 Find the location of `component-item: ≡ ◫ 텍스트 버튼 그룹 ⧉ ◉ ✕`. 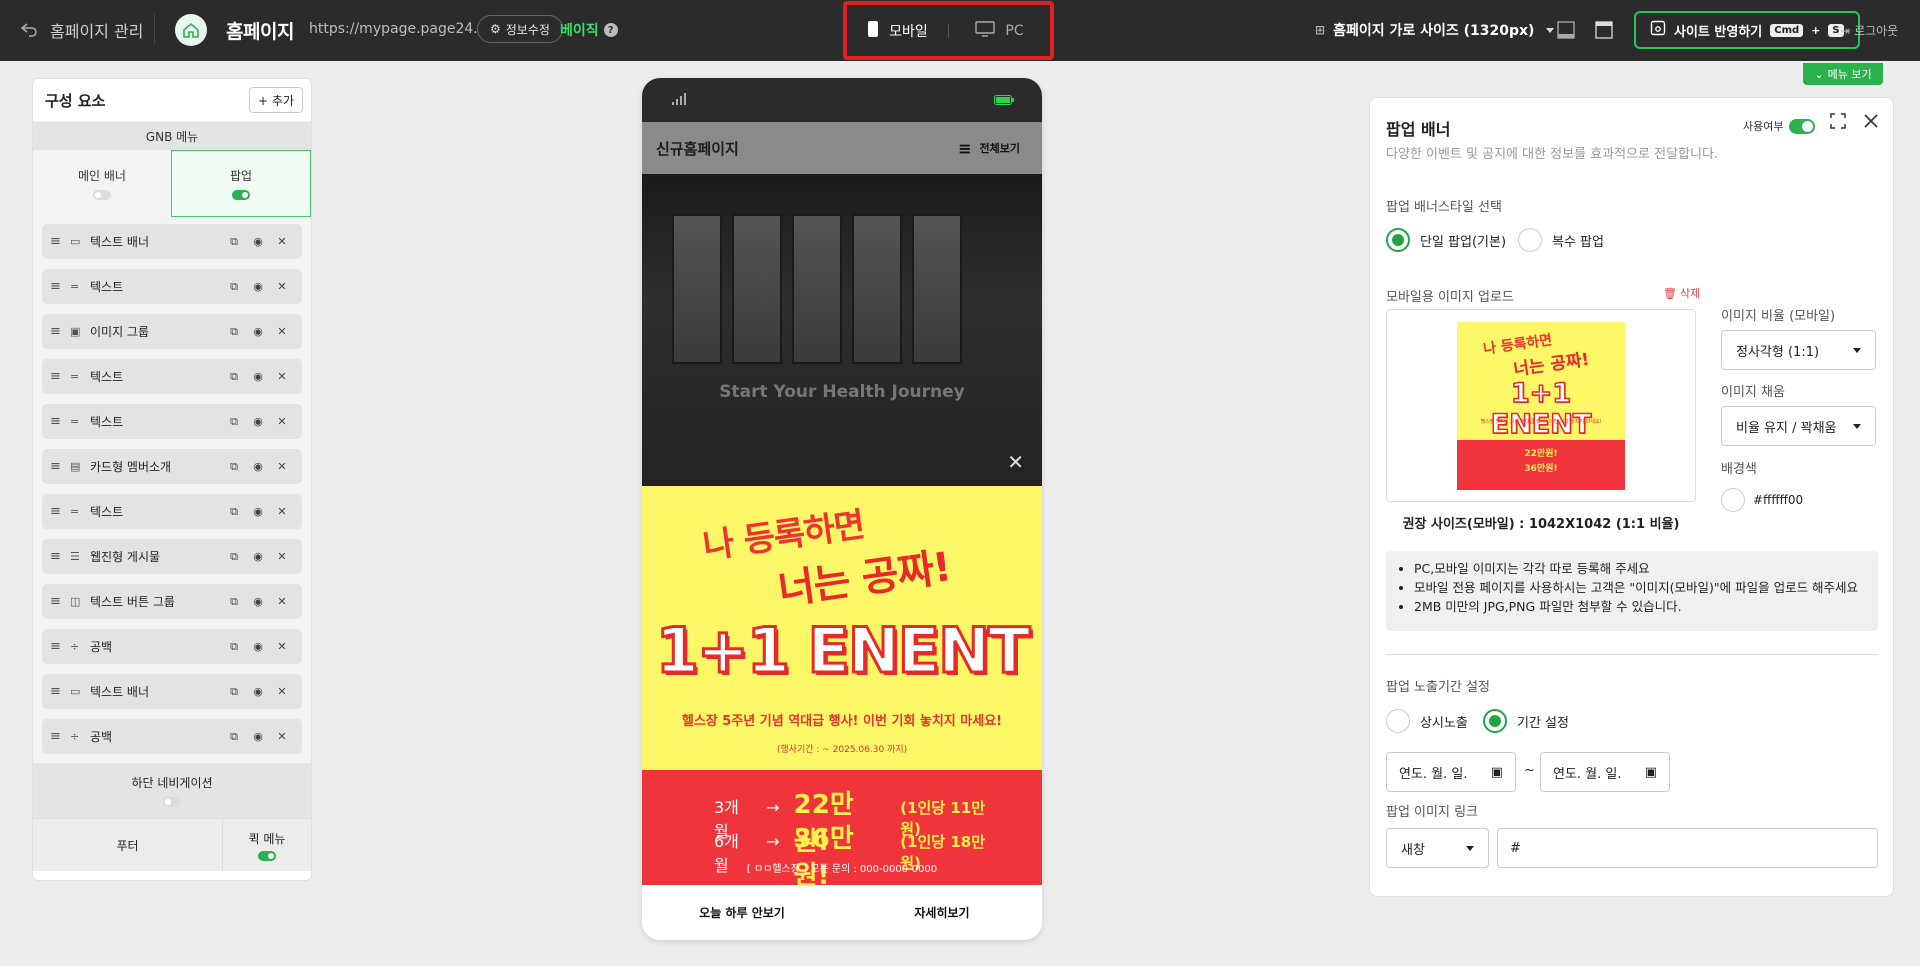

component-item: ≡ ◫ 텍스트 버튼 그룹 ⧉ ◉ ✕ is located at coordinates (172, 601).